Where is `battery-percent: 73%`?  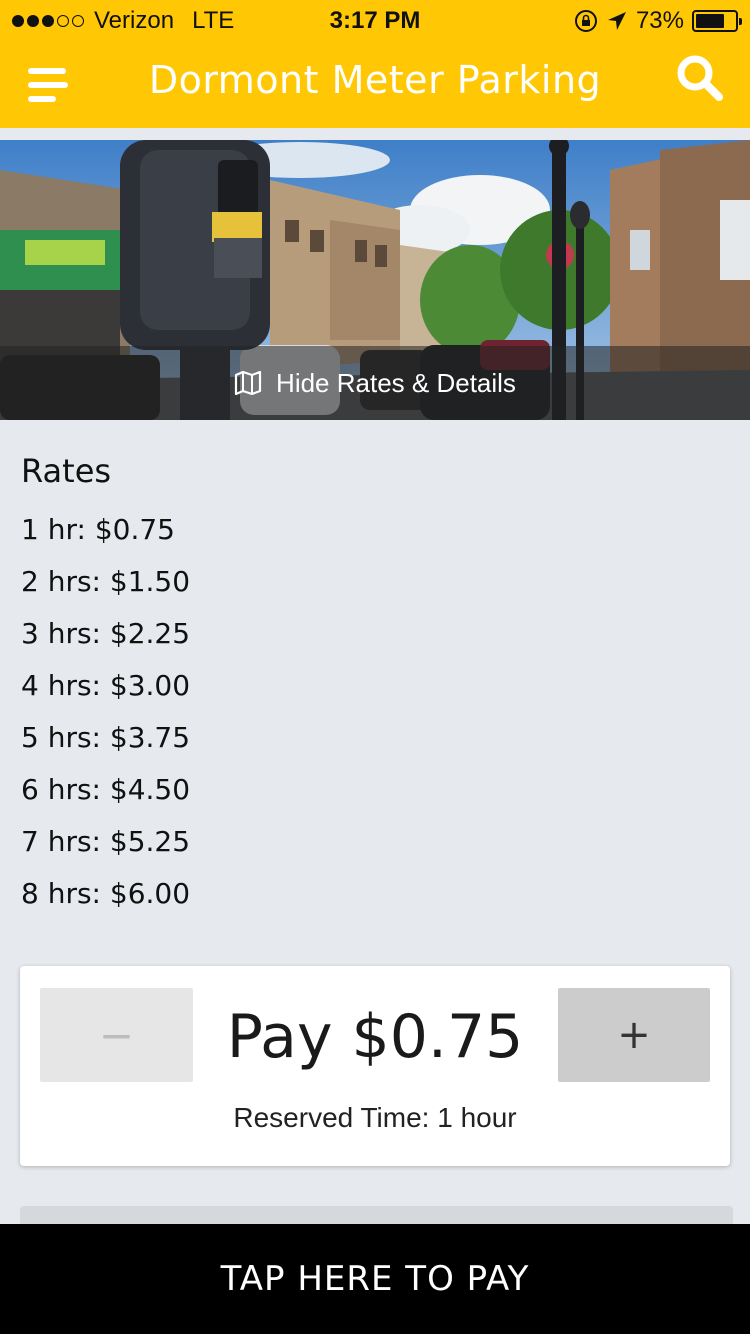 battery-percent: 73% is located at coordinates (659, 20).